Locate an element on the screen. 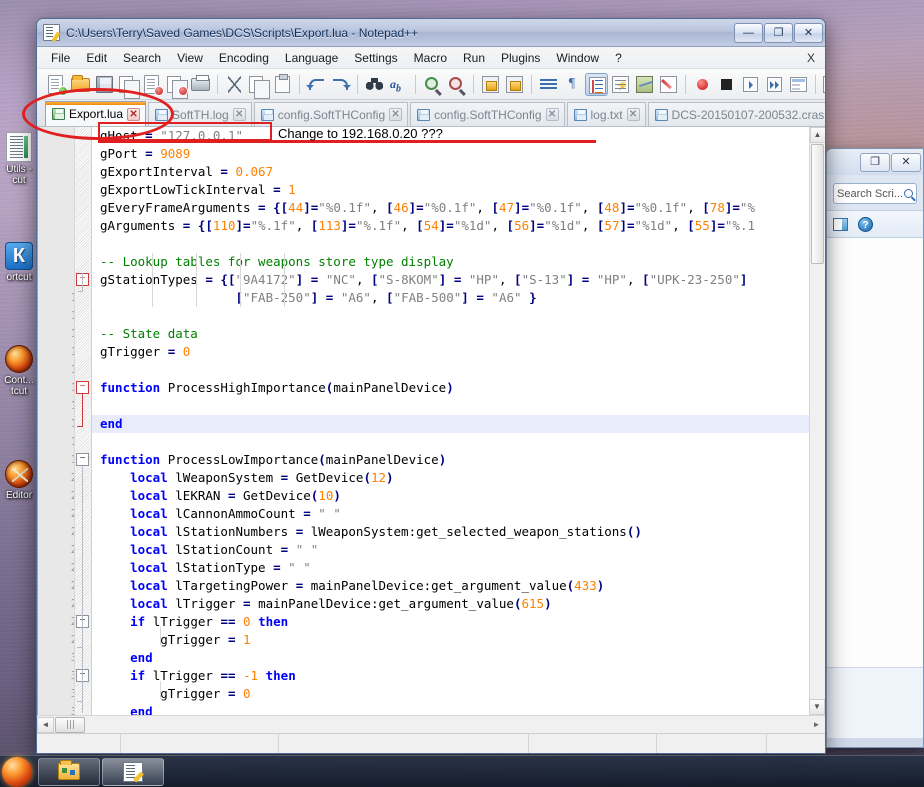 The image size is (924, 787). start-button-icon is located at coordinates (17, 771).